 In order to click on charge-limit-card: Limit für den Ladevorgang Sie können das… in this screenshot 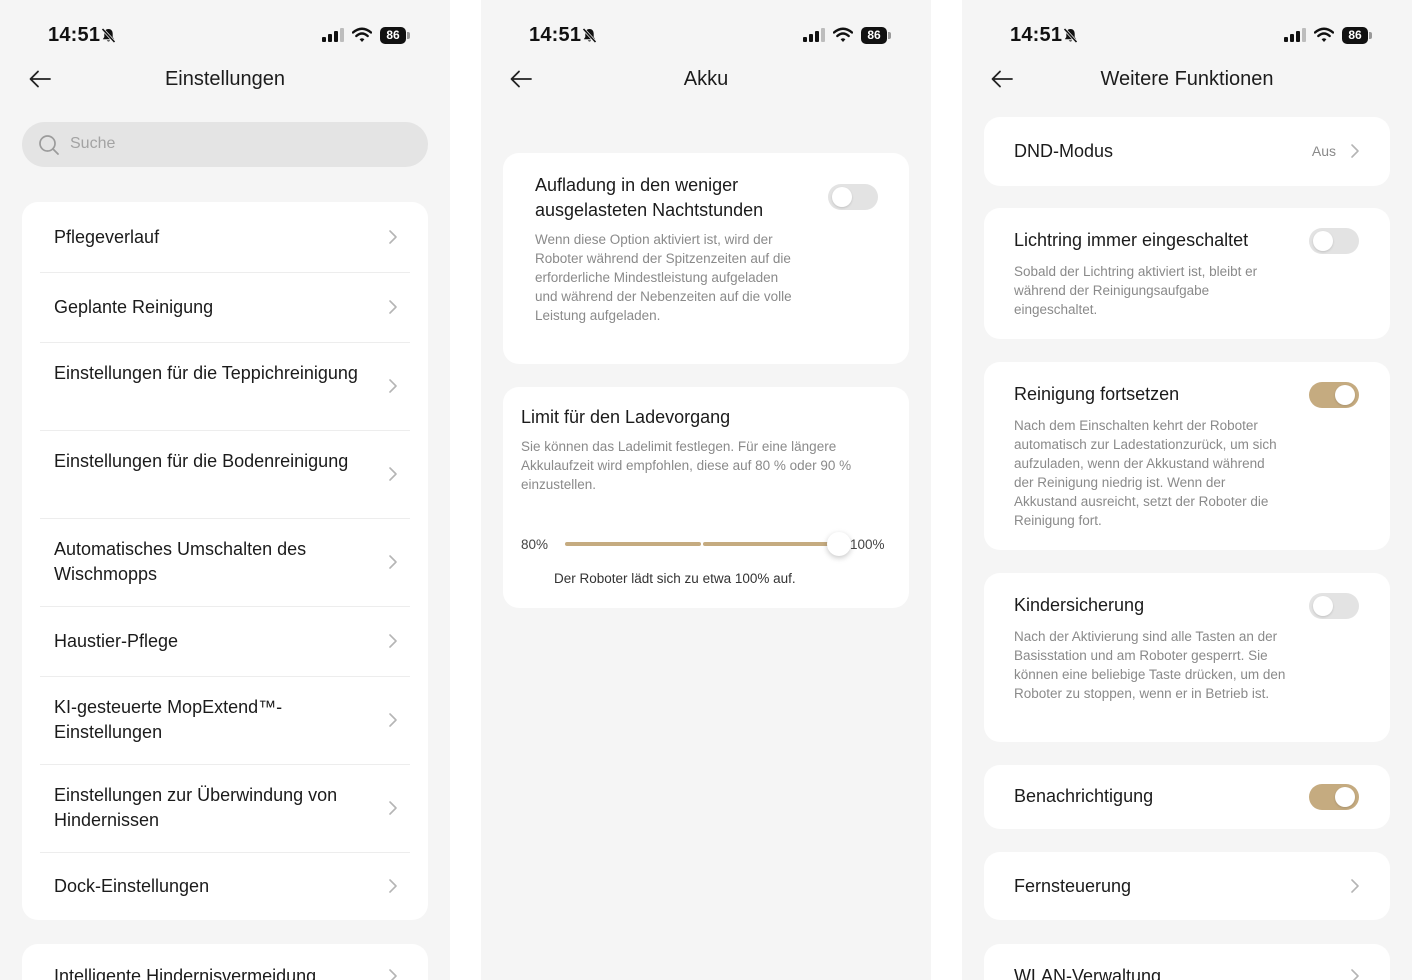, I will do `click(706, 497)`.